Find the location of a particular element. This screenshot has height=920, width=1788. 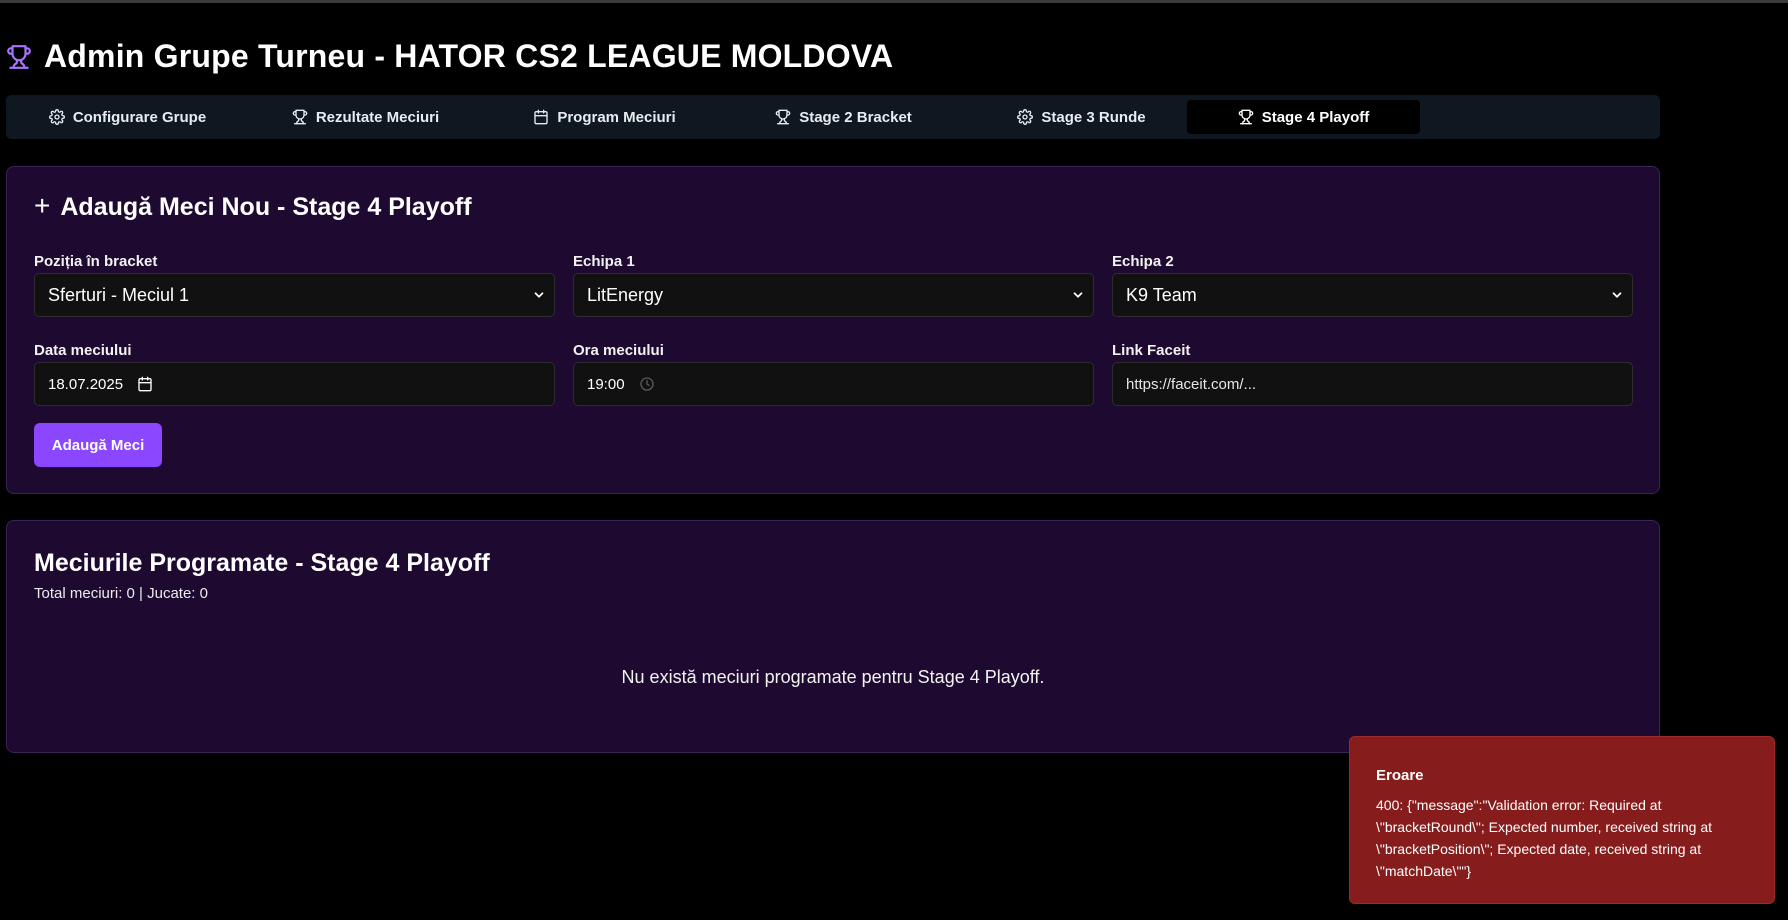

team1-value: LitEnergy is located at coordinates (625, 294).